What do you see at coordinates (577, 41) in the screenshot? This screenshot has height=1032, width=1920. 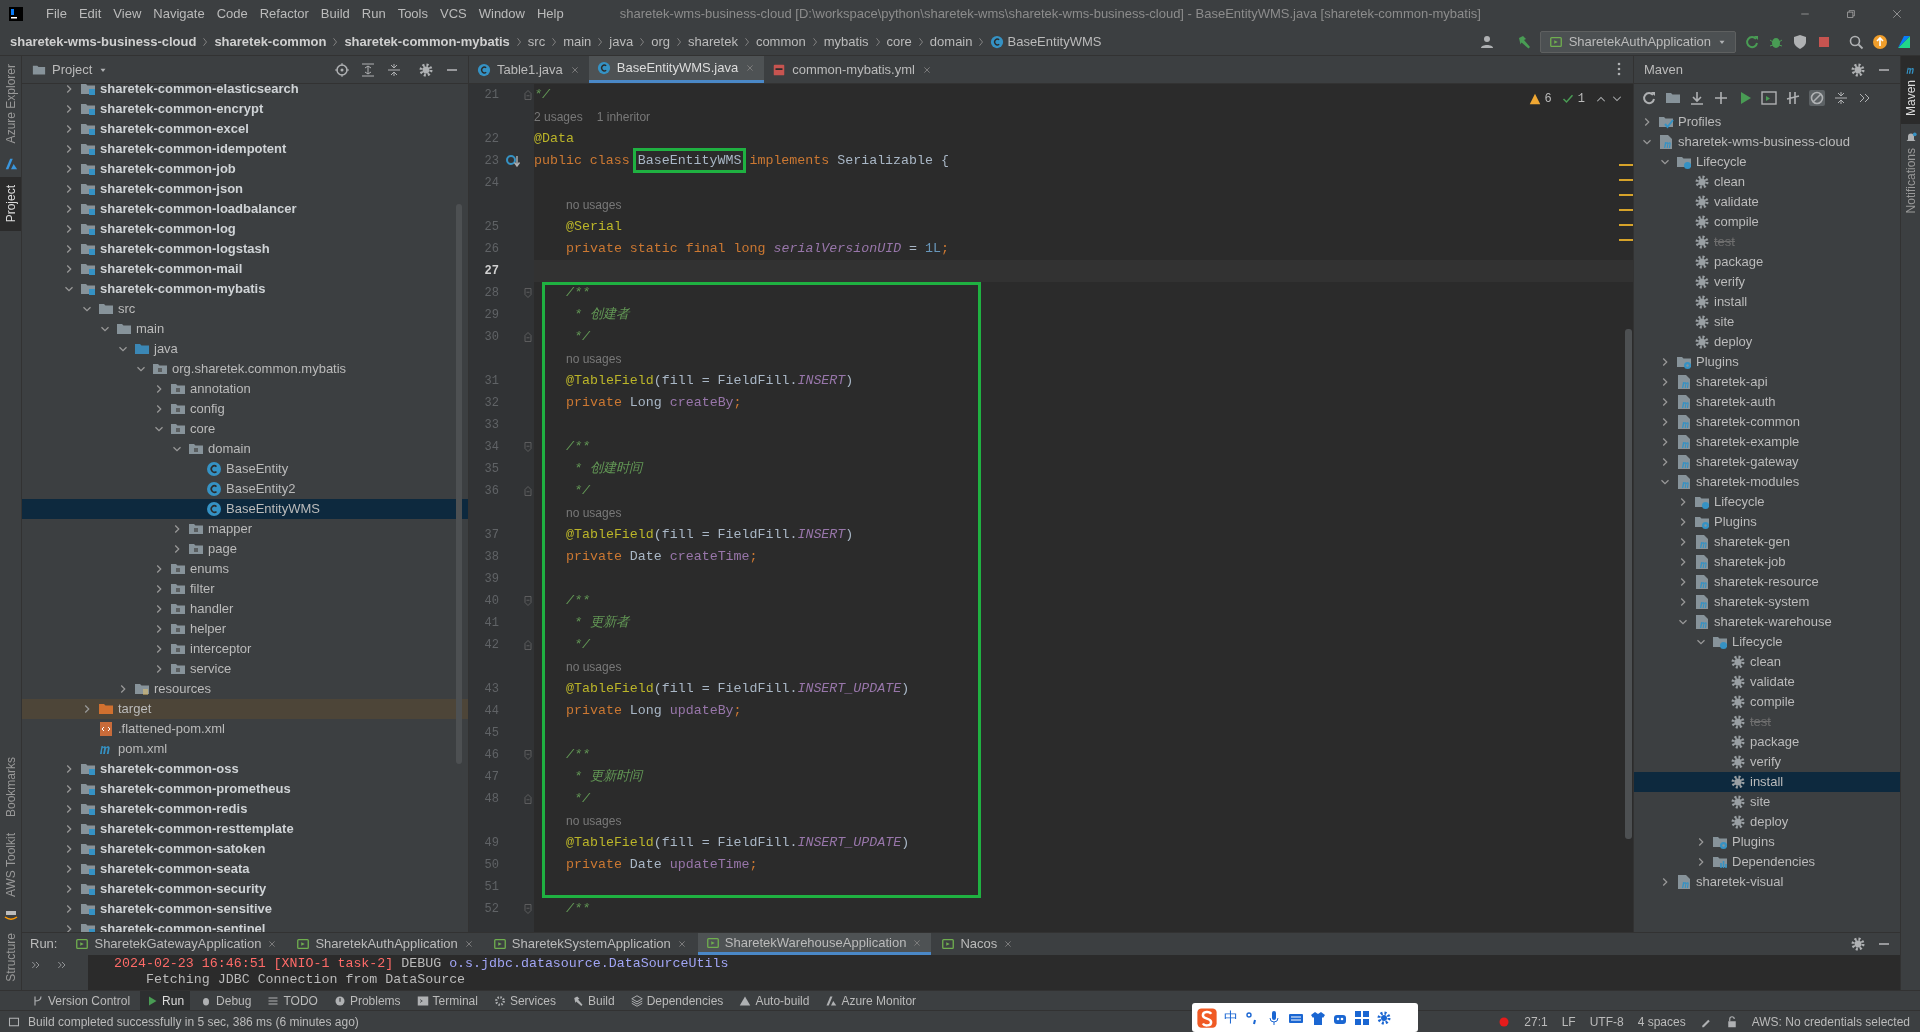 I see `breadcrumb: main` at bounding box center [577, 41].